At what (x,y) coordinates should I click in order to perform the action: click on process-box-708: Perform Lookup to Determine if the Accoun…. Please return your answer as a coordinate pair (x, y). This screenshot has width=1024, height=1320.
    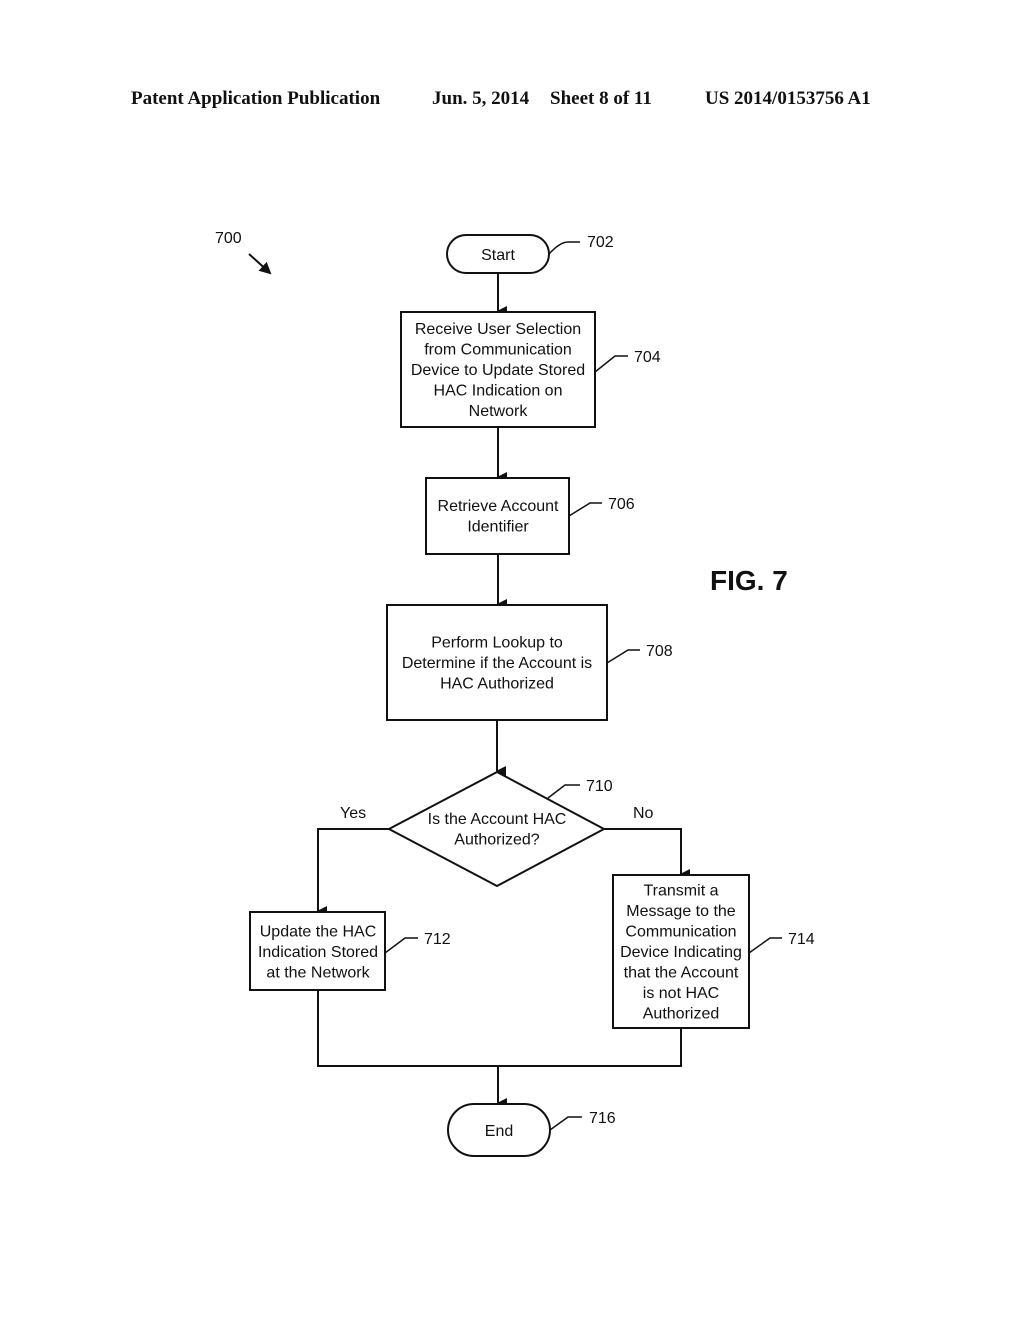
    Looking at the image, I should click on (497, 662).